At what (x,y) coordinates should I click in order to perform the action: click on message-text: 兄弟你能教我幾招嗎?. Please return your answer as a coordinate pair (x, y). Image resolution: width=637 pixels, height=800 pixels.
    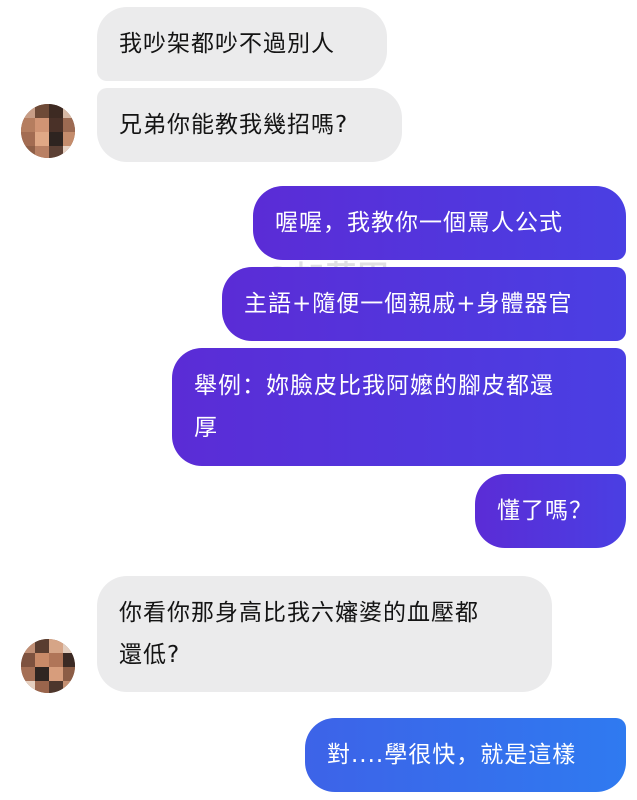
    Looking at the image, I should click on (234, 125).